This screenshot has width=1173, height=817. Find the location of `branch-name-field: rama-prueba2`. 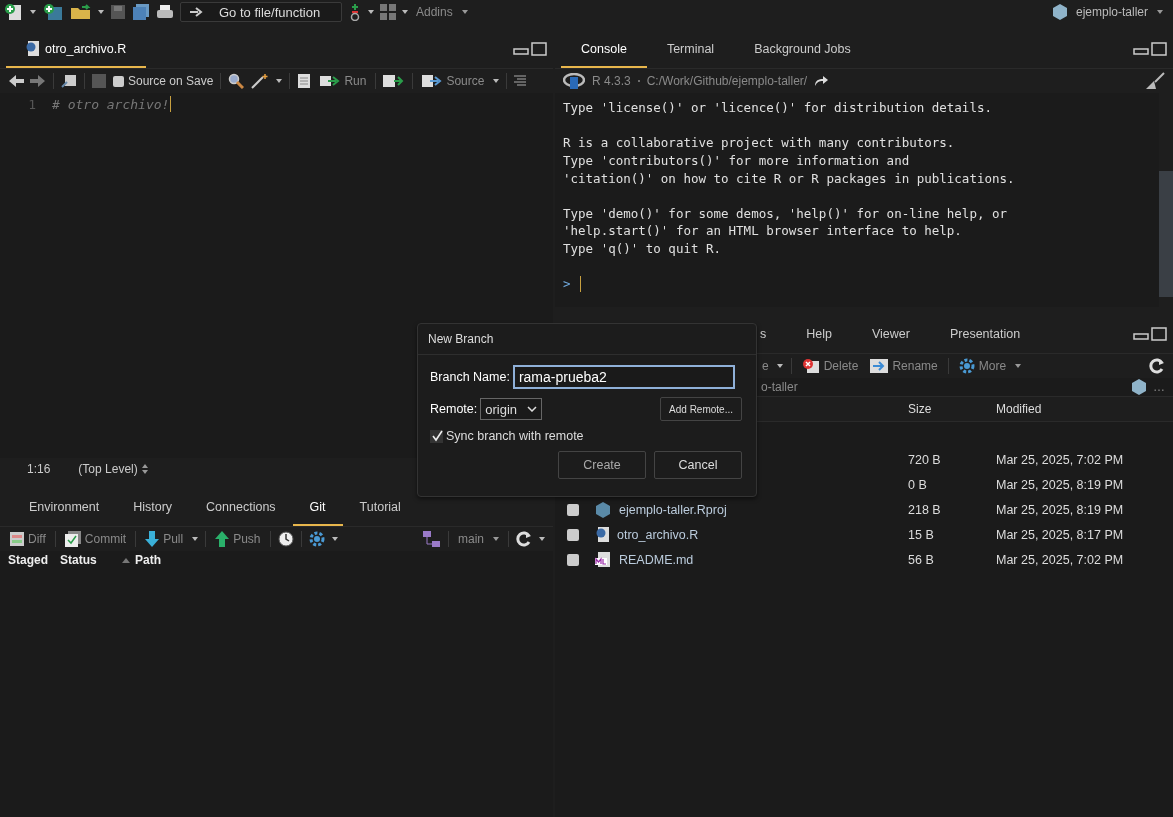

branch-name-field: rama-prueba2 is located at coordinates (623, 377).